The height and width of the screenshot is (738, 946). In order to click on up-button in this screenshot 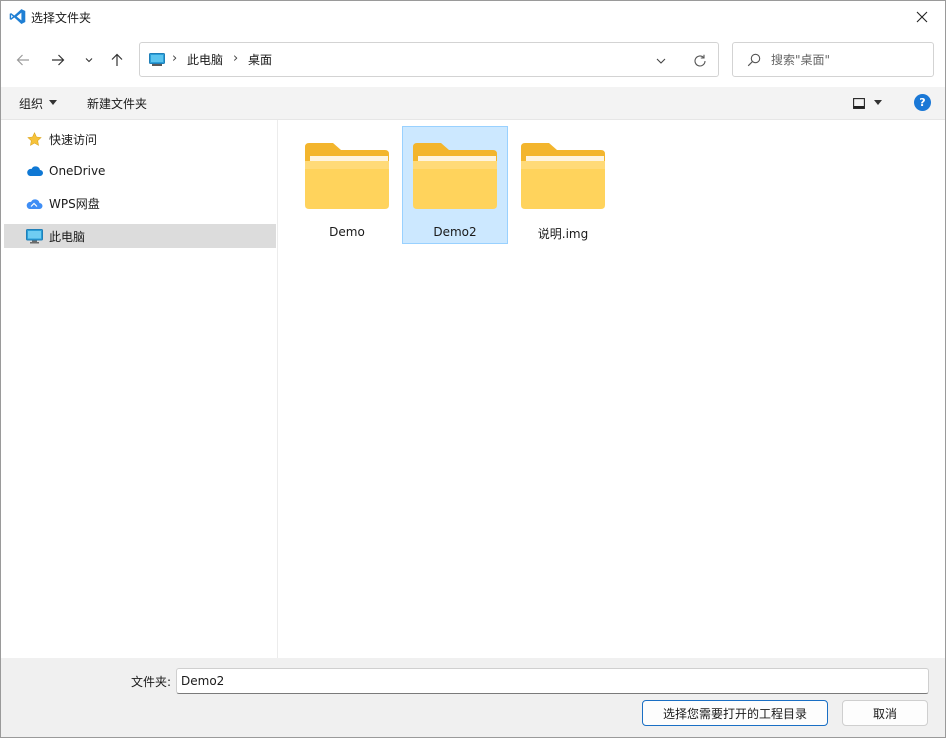, I will do `click(117, 60)`.